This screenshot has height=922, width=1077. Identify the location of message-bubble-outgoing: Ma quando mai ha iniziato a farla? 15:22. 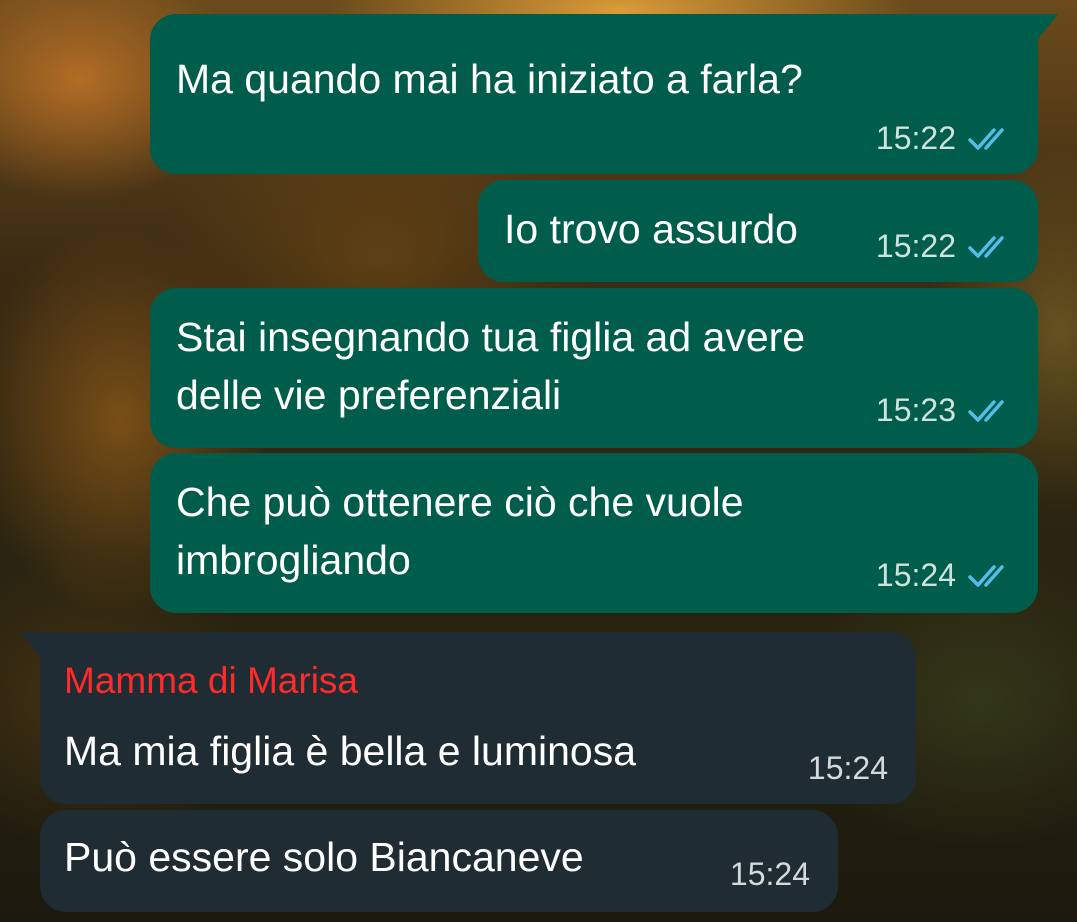
(604, 94).